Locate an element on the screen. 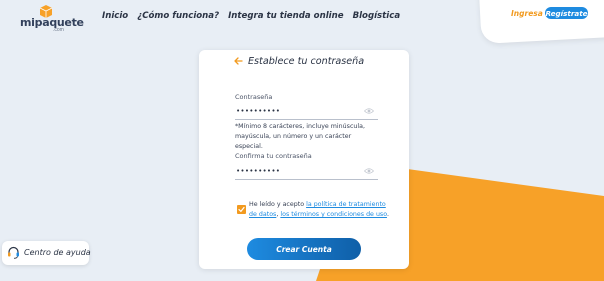  register-button: Regístrate is located at coordinates (566, 13).